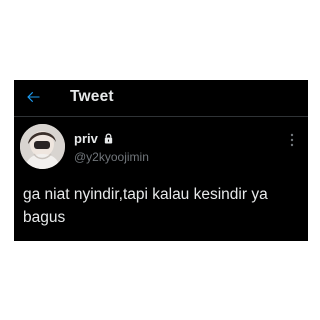  Describe the element at coordinates (292, 140) in the screenshot. I see `more-vertical-icon` at that location.